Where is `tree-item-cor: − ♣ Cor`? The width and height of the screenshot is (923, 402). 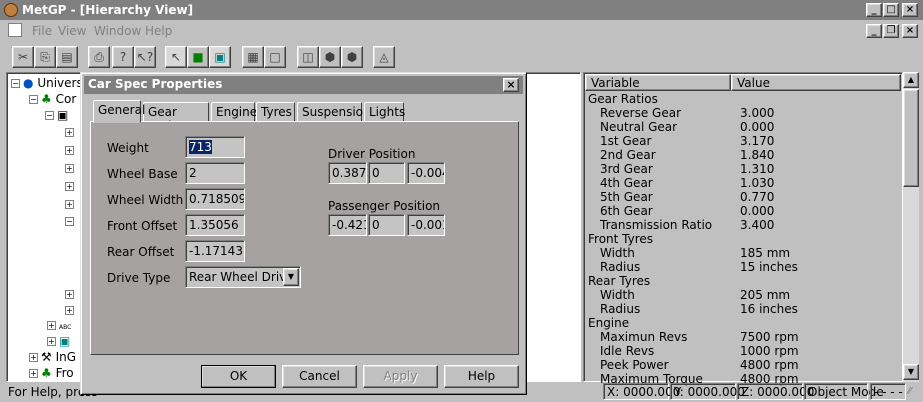 tree-item-cor: − ♣ Cor is located at coordinates (52, 99).